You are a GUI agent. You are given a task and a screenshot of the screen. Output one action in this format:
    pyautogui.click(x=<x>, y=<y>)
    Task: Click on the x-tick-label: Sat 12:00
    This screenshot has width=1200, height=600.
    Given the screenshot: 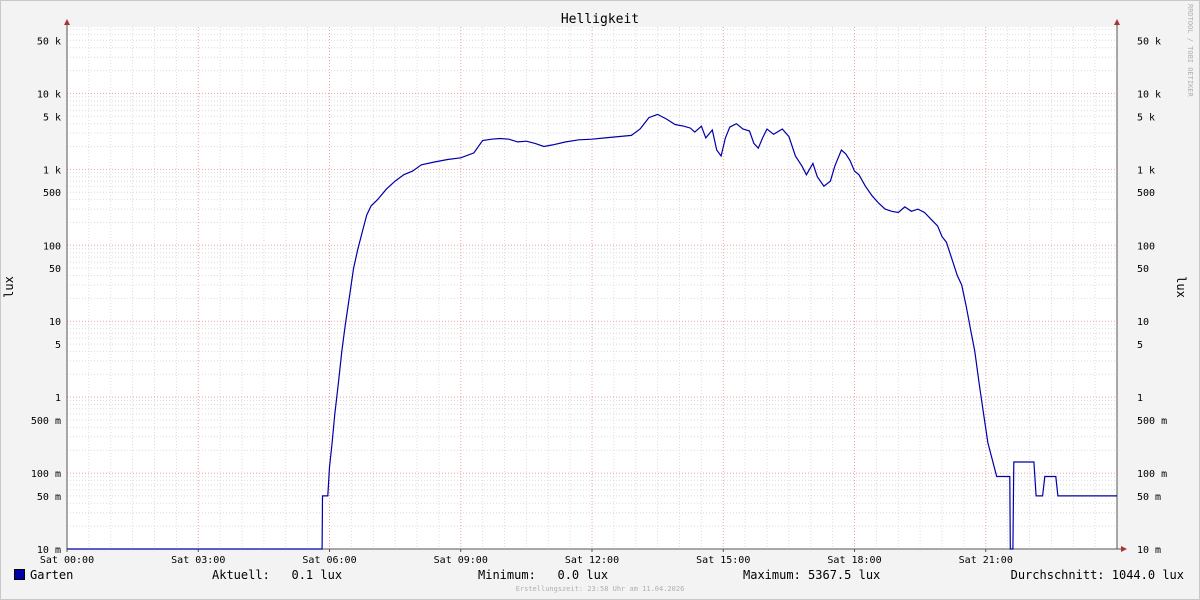 What is the action you would take?
    pyautogui.click(x=592, y=560)
    